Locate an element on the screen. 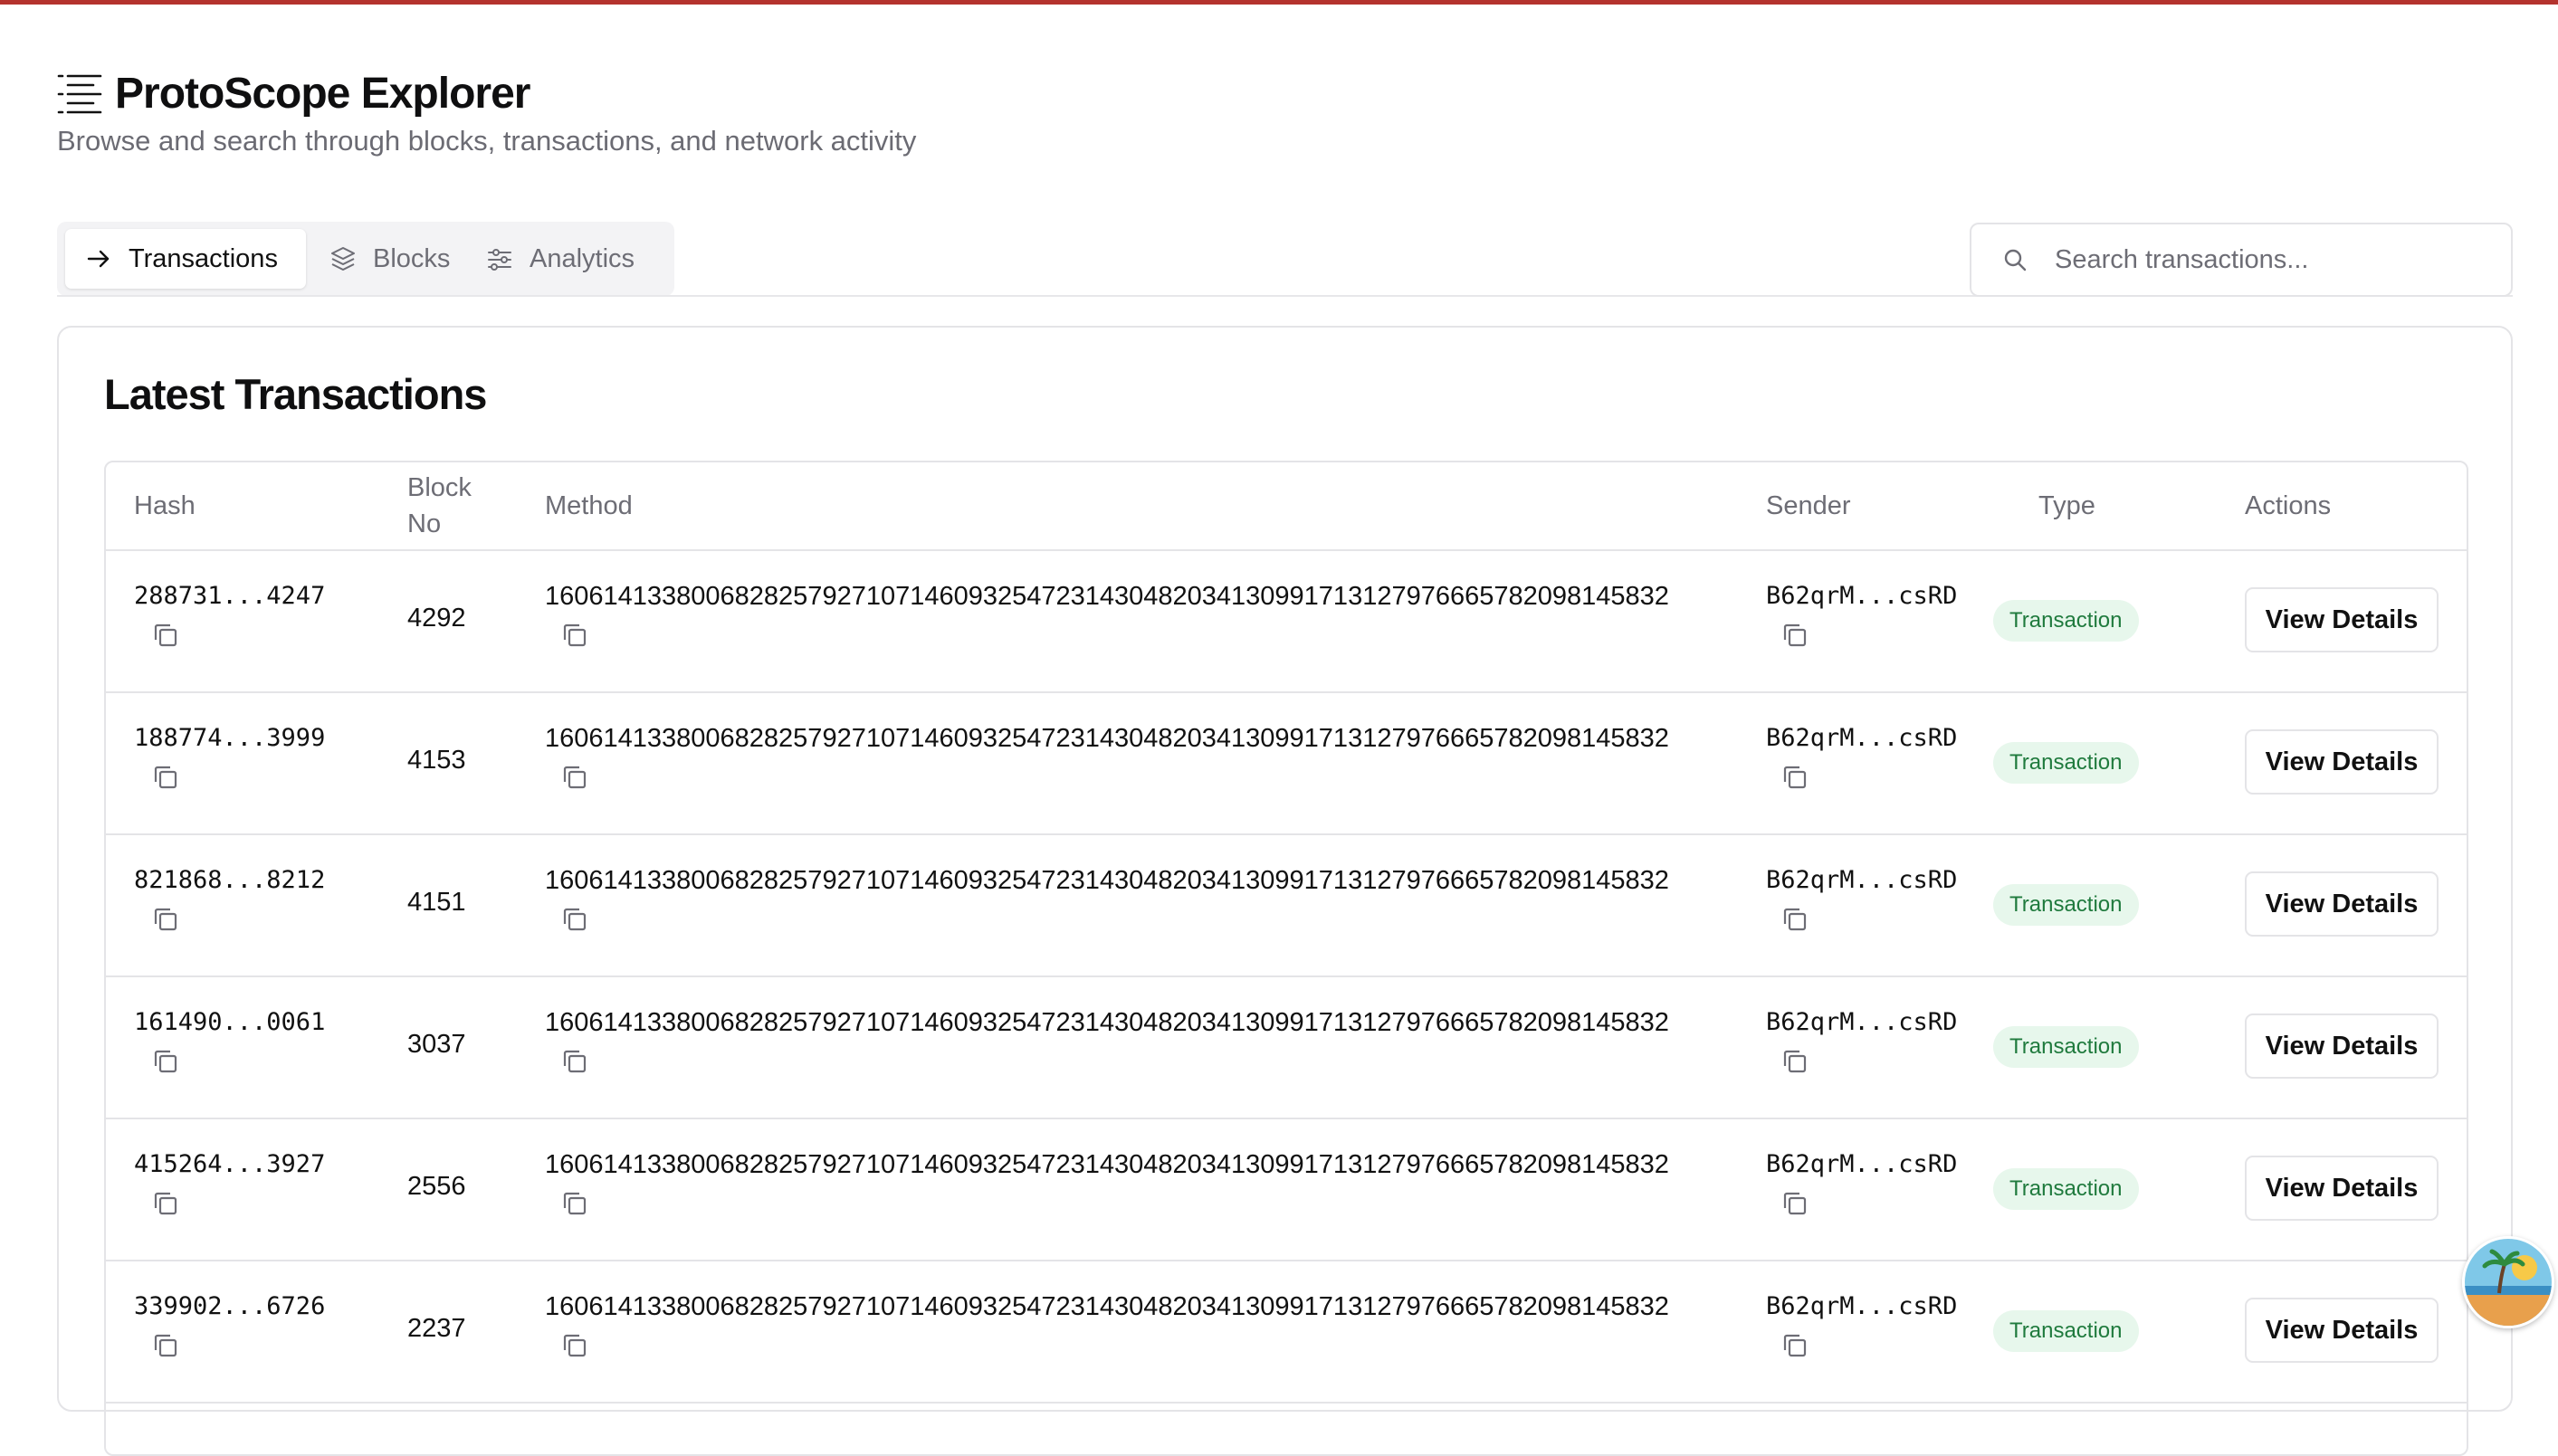 Image resolution: width=2558 pixels, height=1456 pixels. avatar is located at coordinates (2508, 1282).